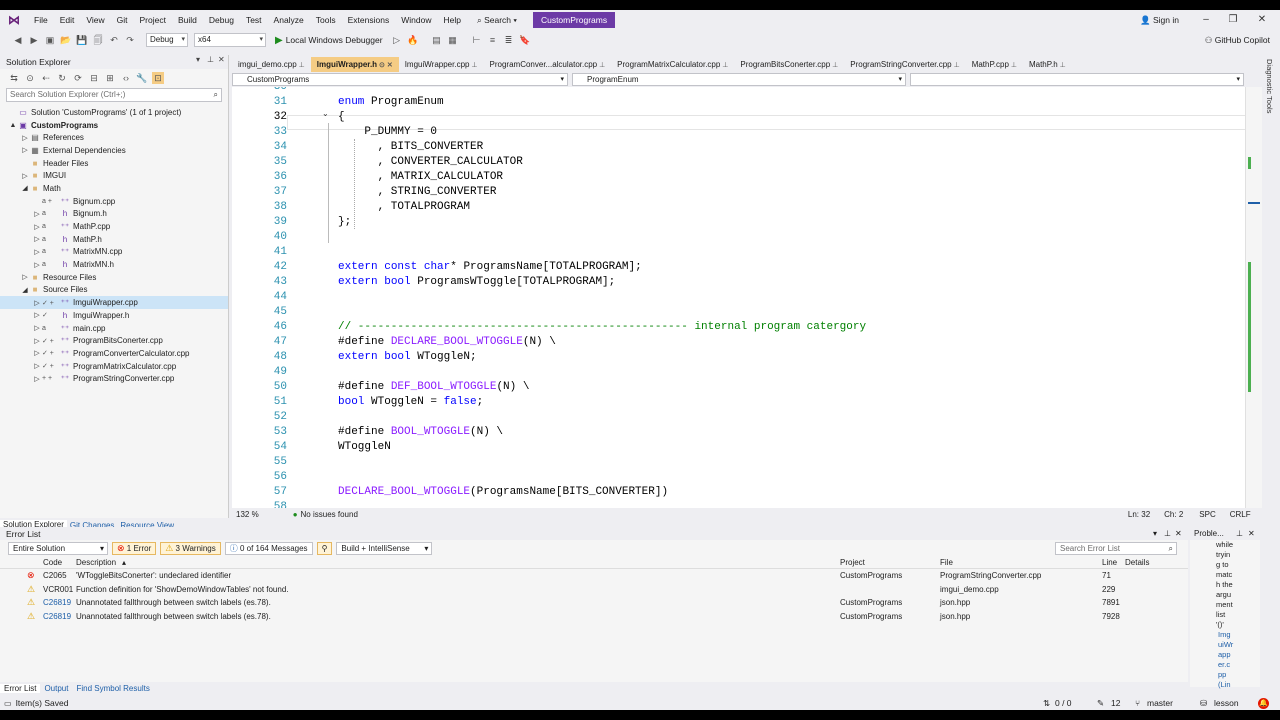  Describe the element at coordinates (1262, 20) in the screenshot. I see `close-icon: ✕` at that location.